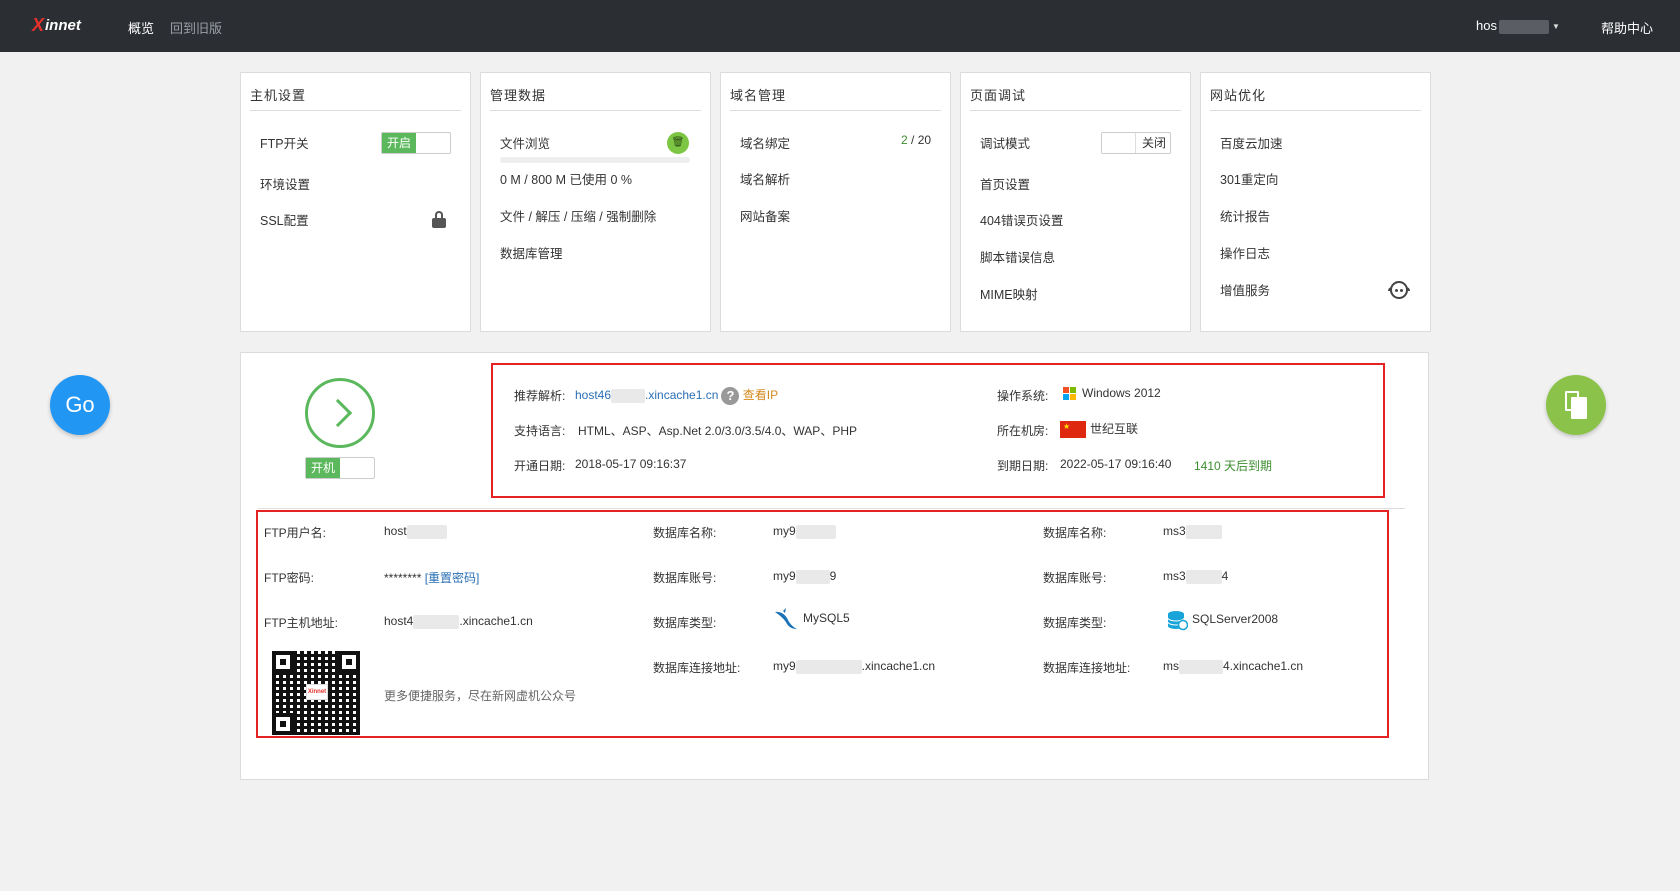 Image resolution: width=1680 pixels, height=891 pixels. Describe the element at coordinates (835, 202) in the screenshot. I see `panel-domain-management: 域名管理 域名绑定 2 / 20 域名解析 网站备案` at that location.